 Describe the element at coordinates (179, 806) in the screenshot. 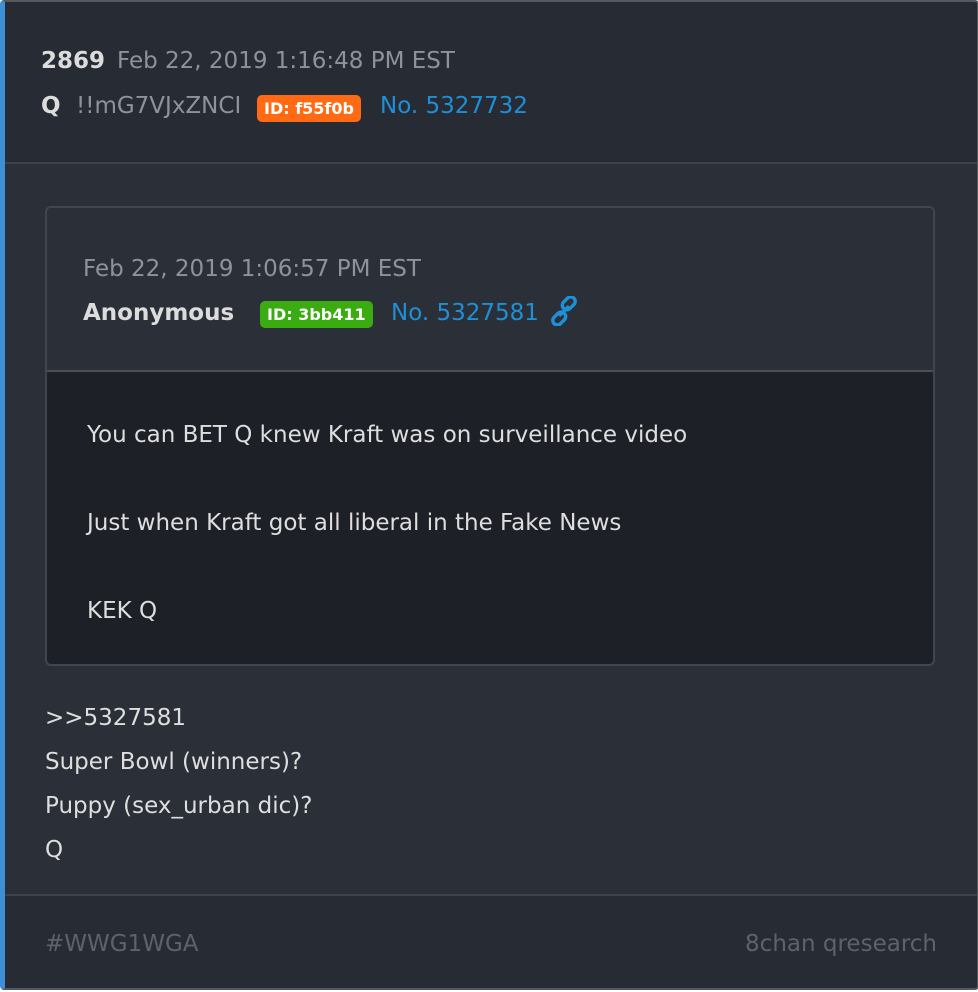

I see `post-body-line: Puppy (sex_urban dic)?` at that location.